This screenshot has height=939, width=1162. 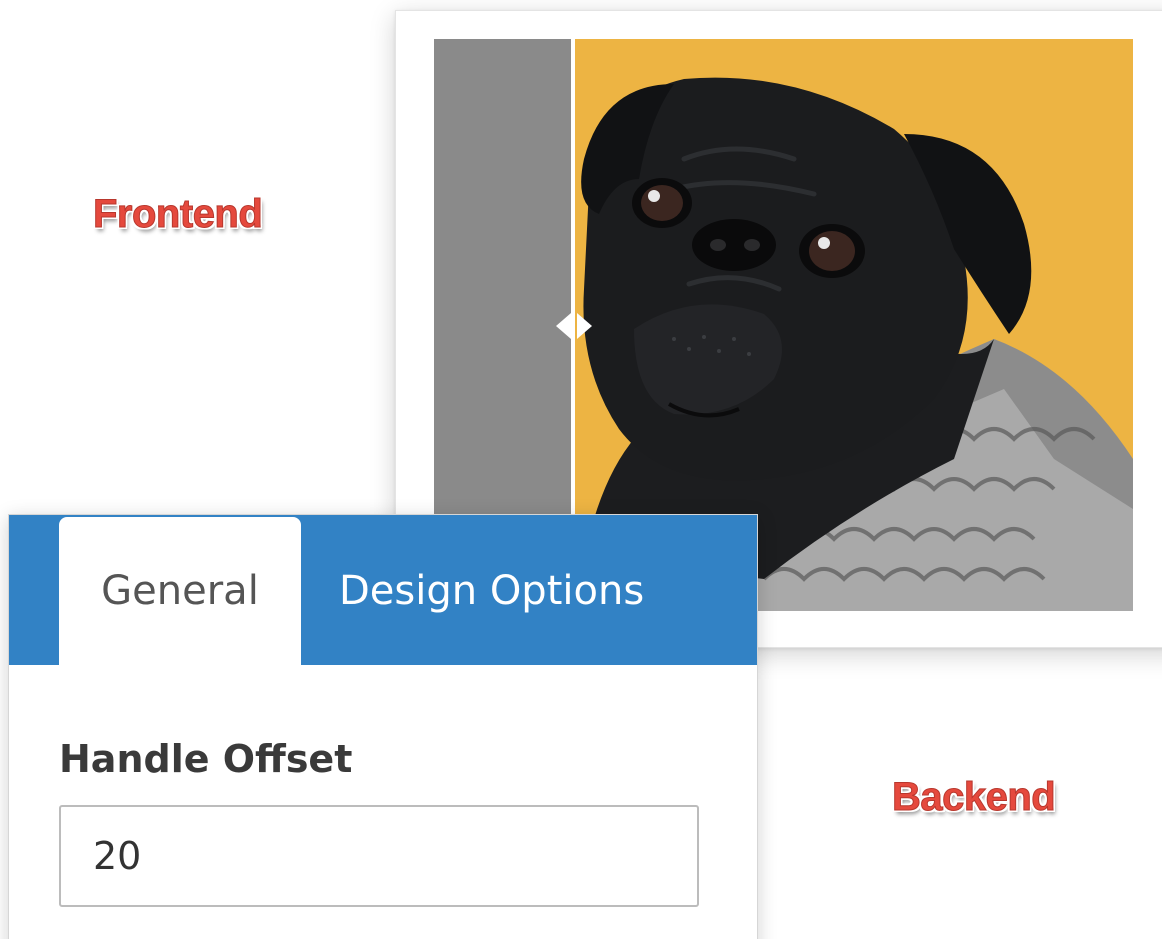 I want to click on left-right-arrows-icon, so click(x=574, y=326).